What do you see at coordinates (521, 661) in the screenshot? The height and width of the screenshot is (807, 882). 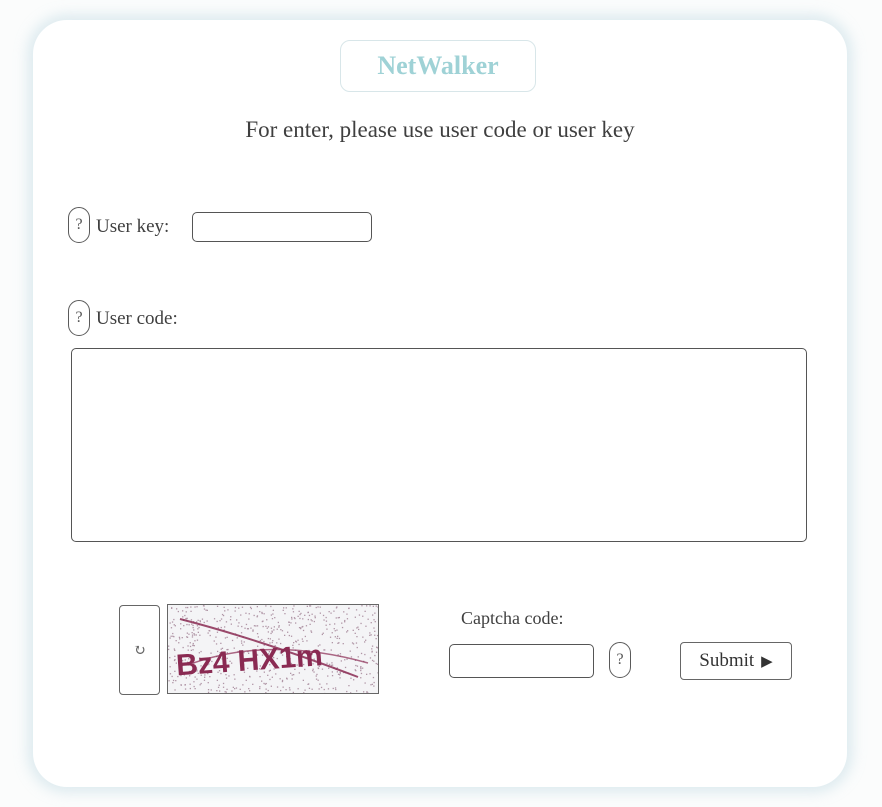 I see `captcha-code-input` at bounding box center [521, 661].